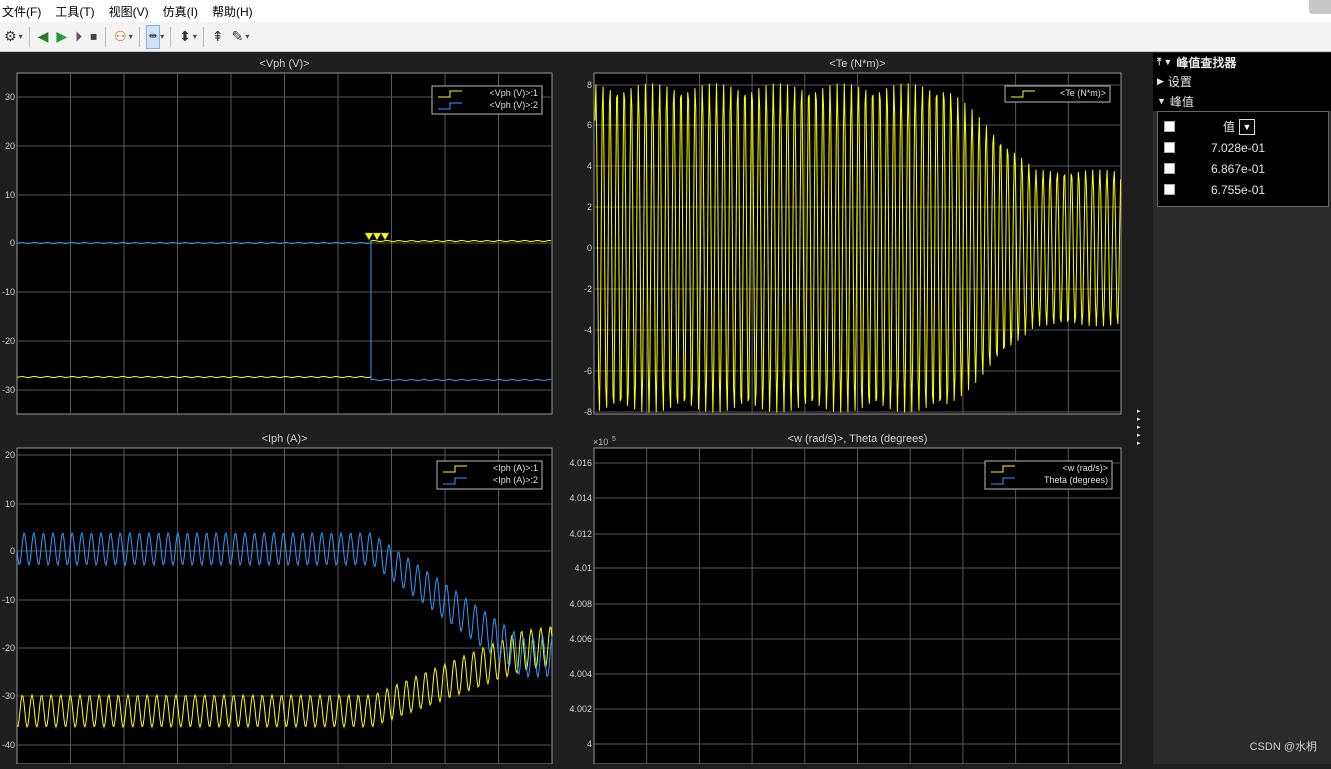 The image size is (1331, 769). I want to click on te-ytick-label: -8, so click(588, 412).